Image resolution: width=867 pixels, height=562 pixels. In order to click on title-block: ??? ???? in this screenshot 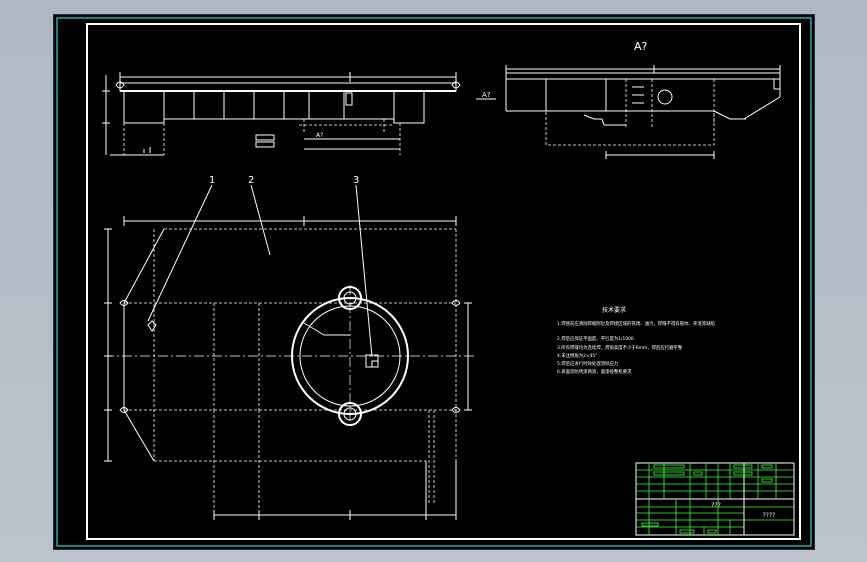, I will do `click(715, 499)`.